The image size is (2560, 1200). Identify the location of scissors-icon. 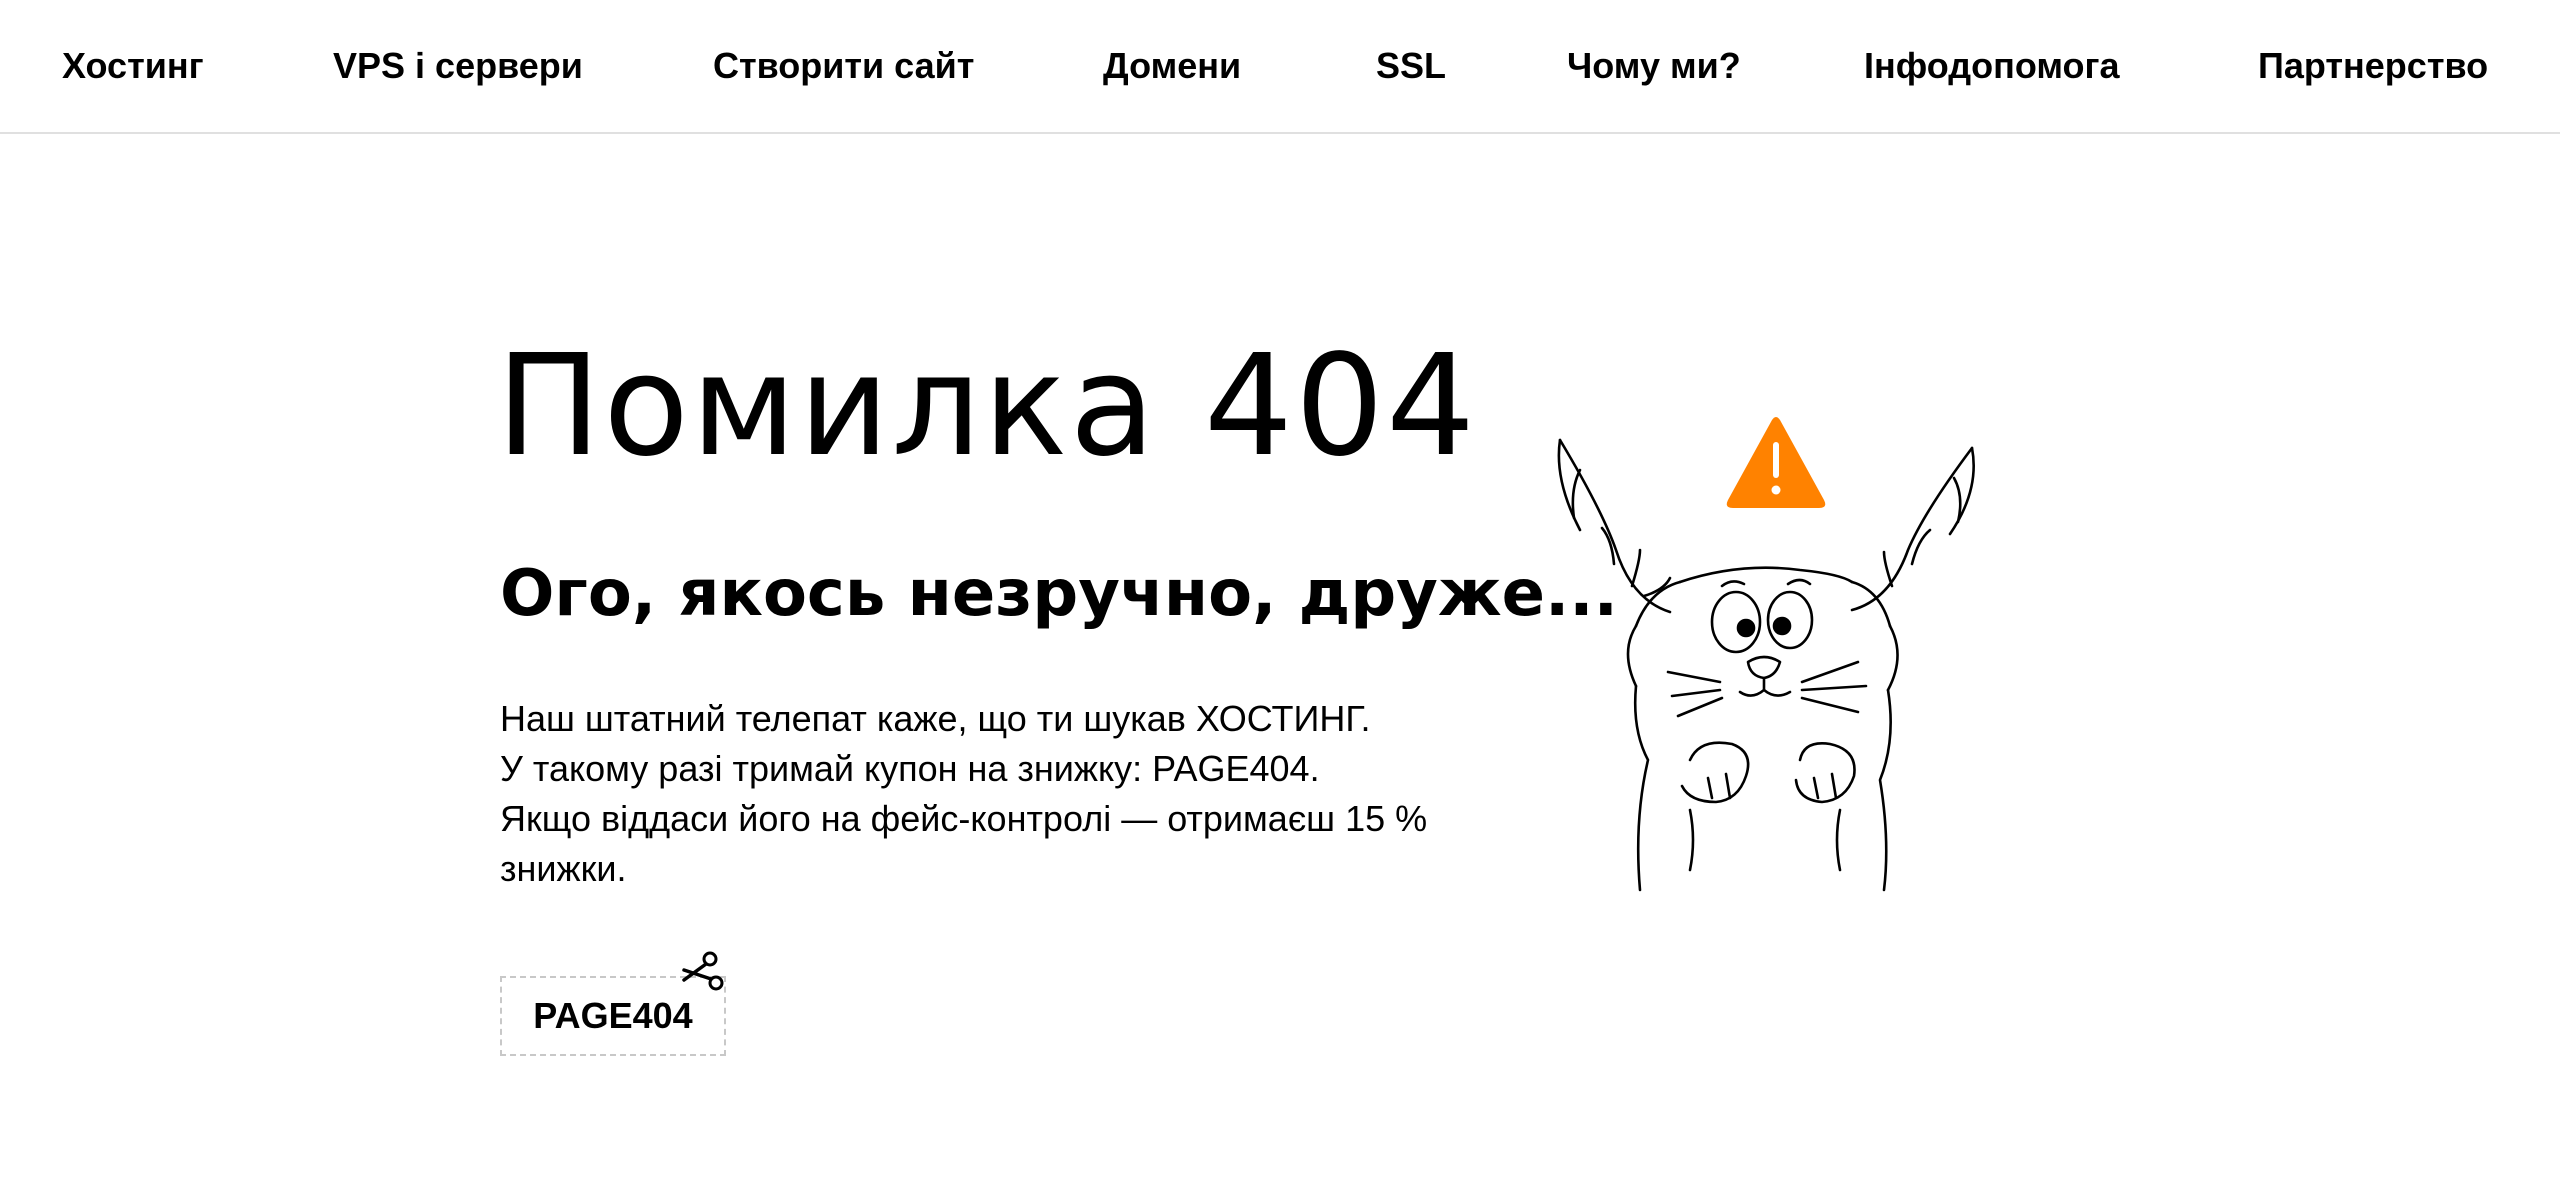
(703, 971).